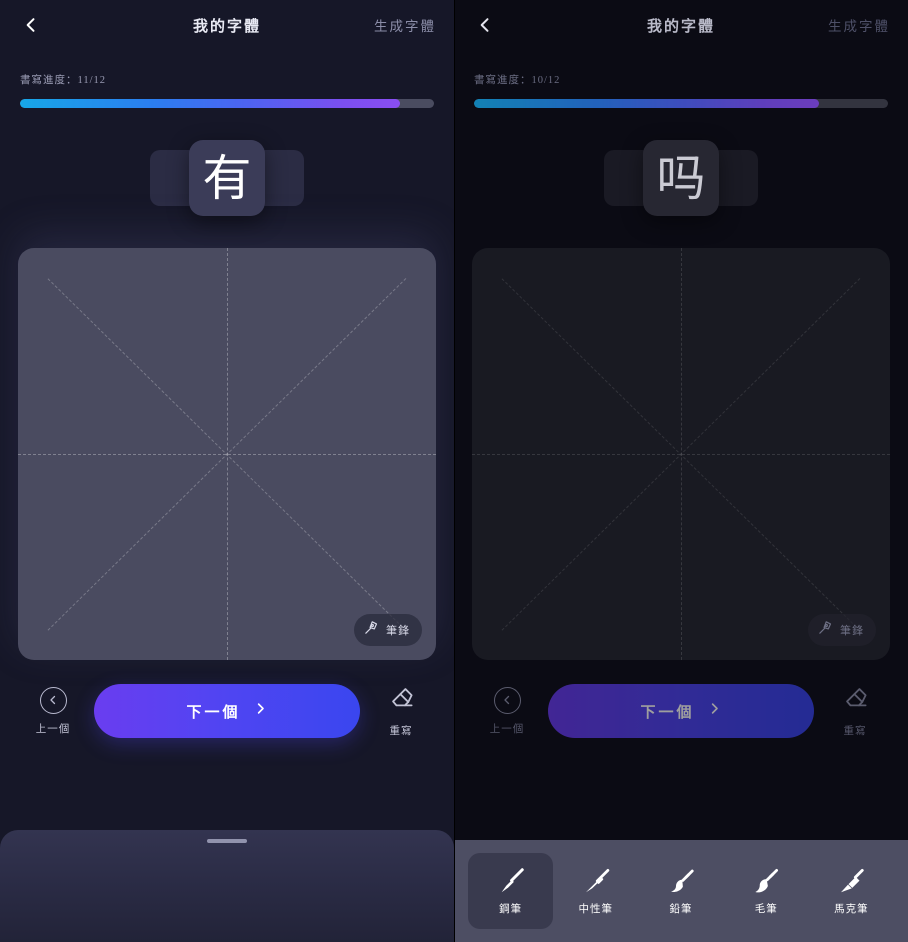 Image resolution: width=908 pixels, height=942 pixels. What do you see at coordinates (851, 909) in the screenshot?
I see `pen-option-label: 馬克筆` at bounding box center [851, 909].